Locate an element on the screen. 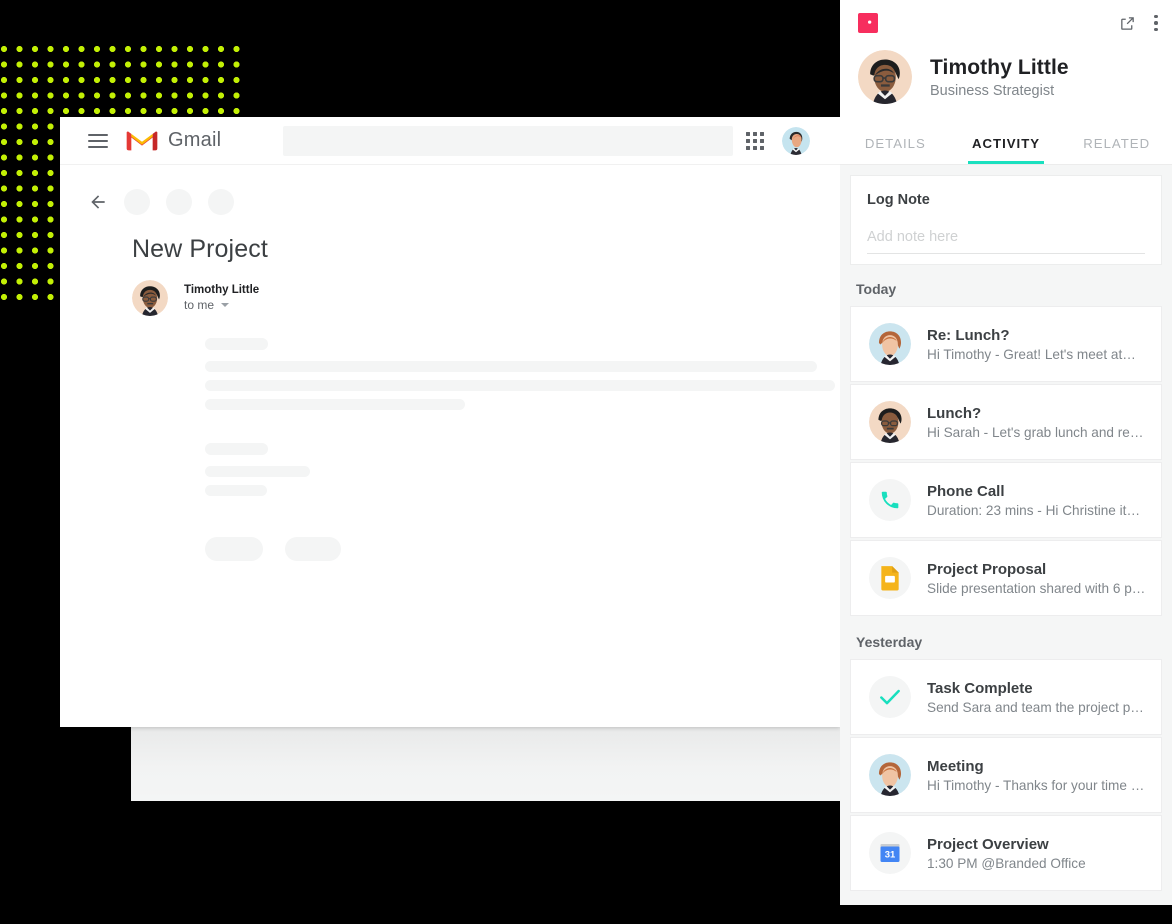  log-note-card: Log Note is located at coordinates (1006, 220).